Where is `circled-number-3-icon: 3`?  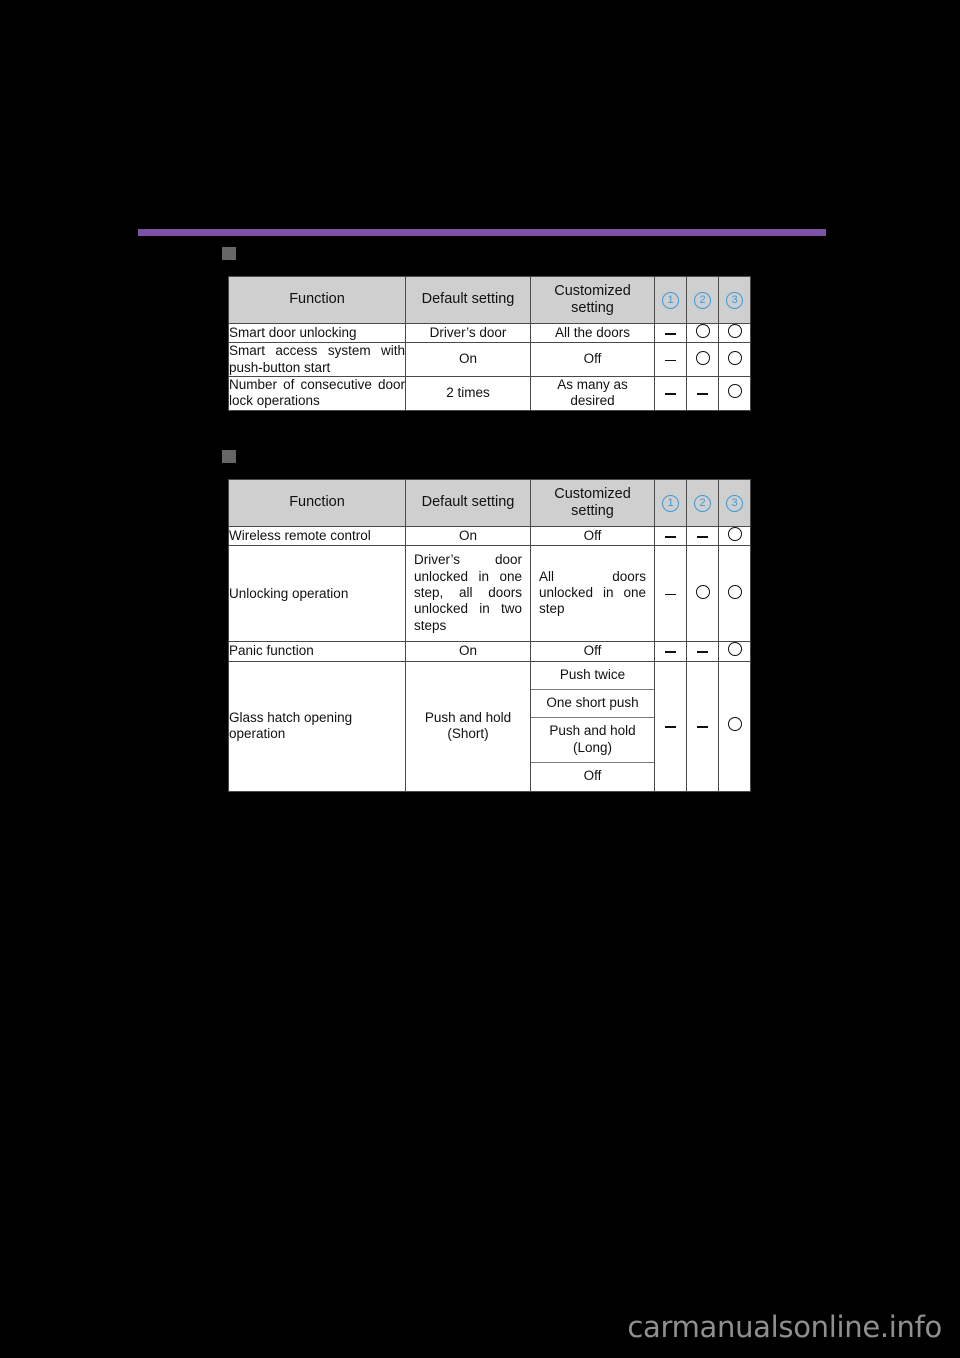
circled-number-3-icon: 3 is located at coordinates (734, 503).